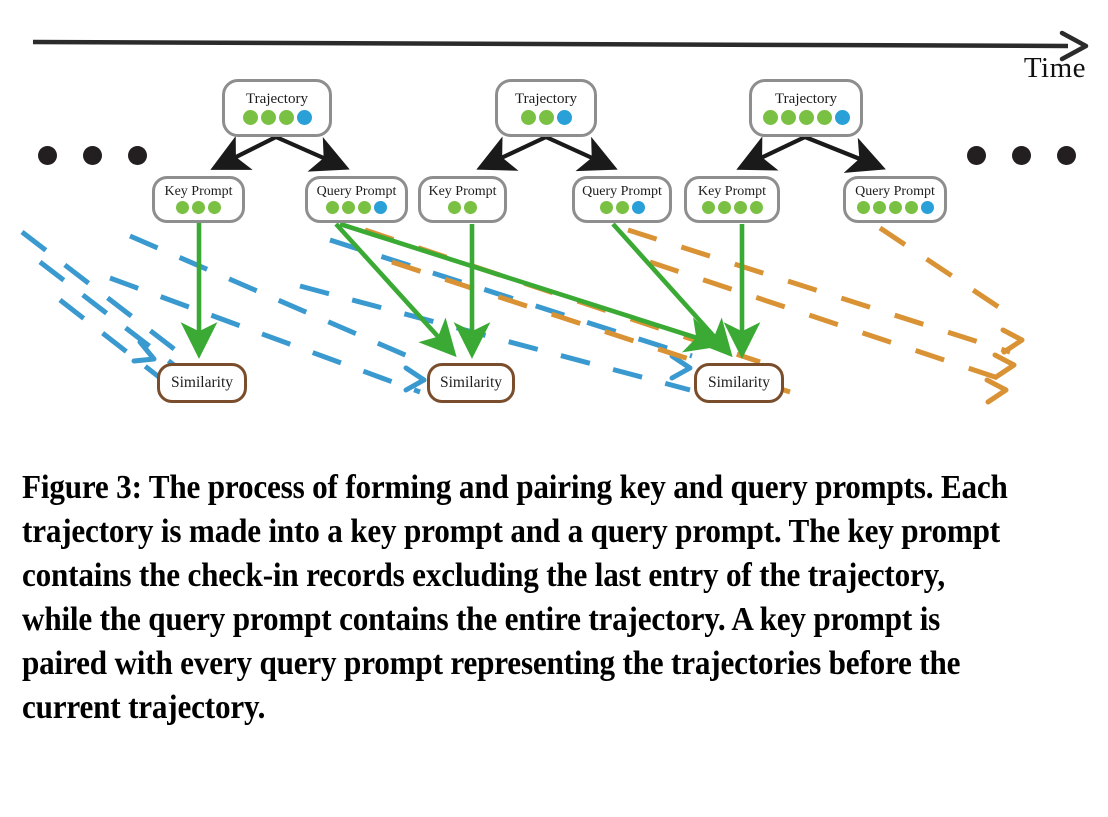 Image resolution: width=1108 pixels, height=817 pixels. Describe the element at coordinates (1054, 68) in the screenshot. I see `time-axis-label: Time` at that location.